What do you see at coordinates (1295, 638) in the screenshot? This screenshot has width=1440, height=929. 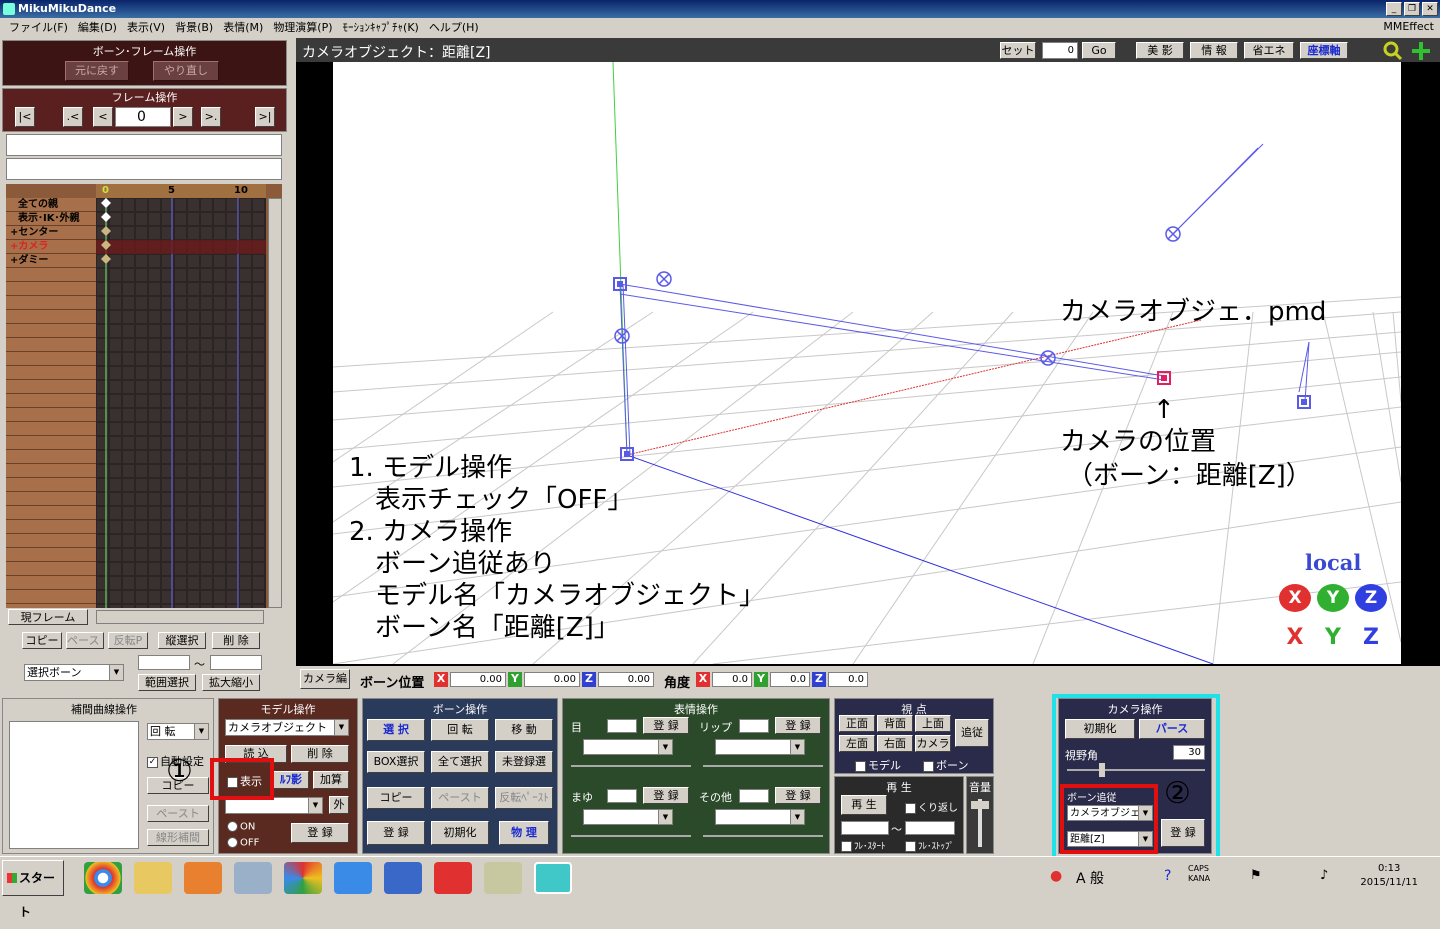 I see `move-x-icon: X` at bounding box center [1295, 638].